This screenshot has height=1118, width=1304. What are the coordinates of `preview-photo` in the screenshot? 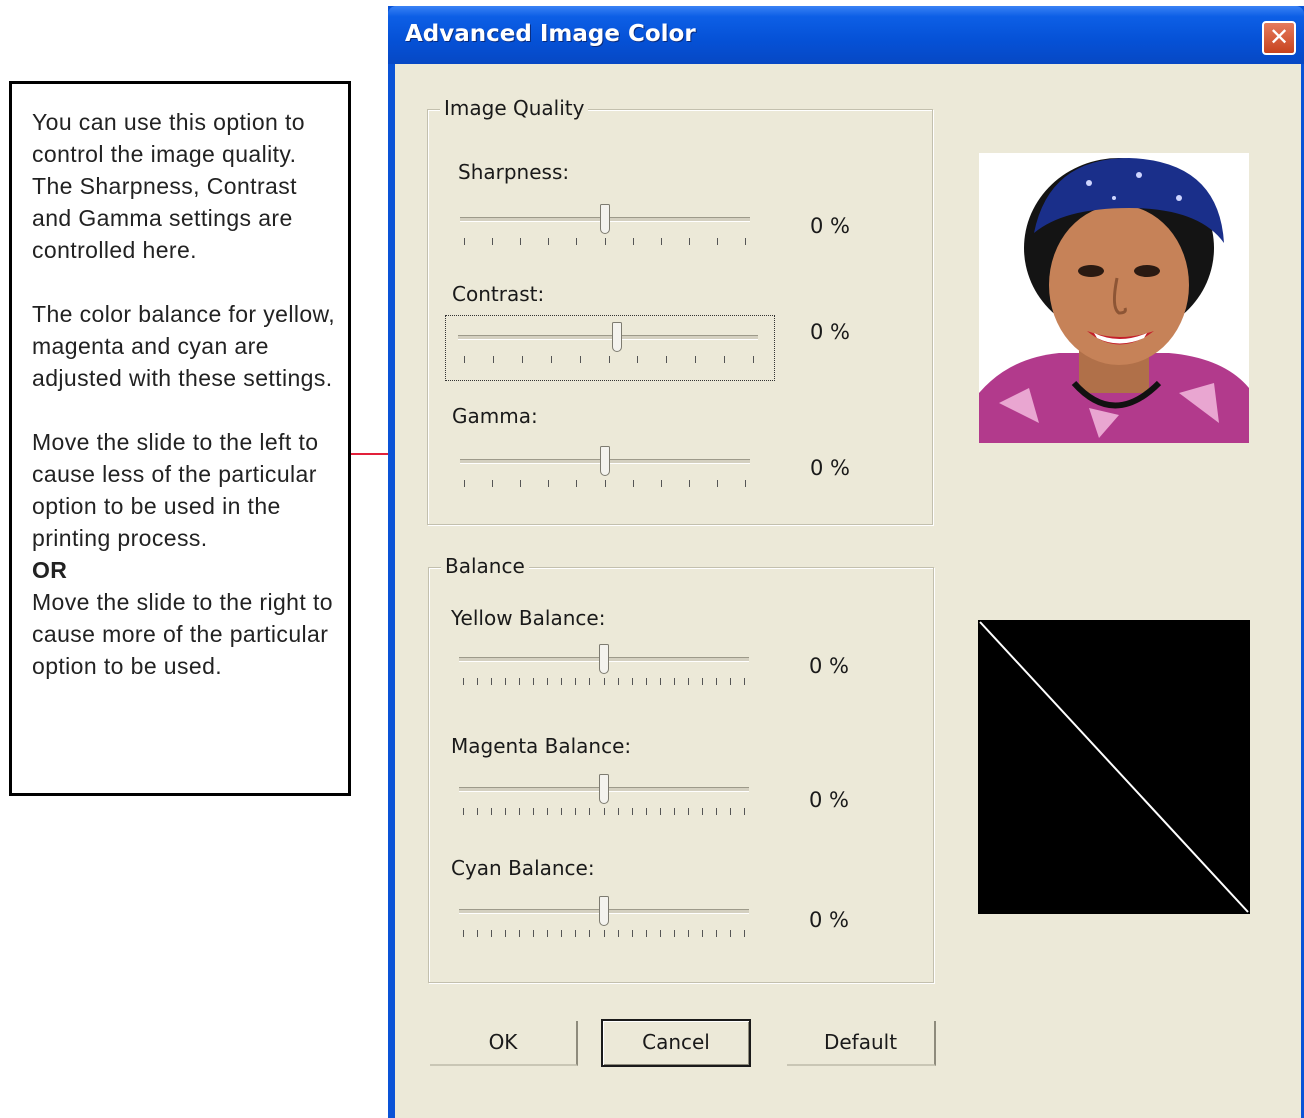 It's located at (1114, 298).